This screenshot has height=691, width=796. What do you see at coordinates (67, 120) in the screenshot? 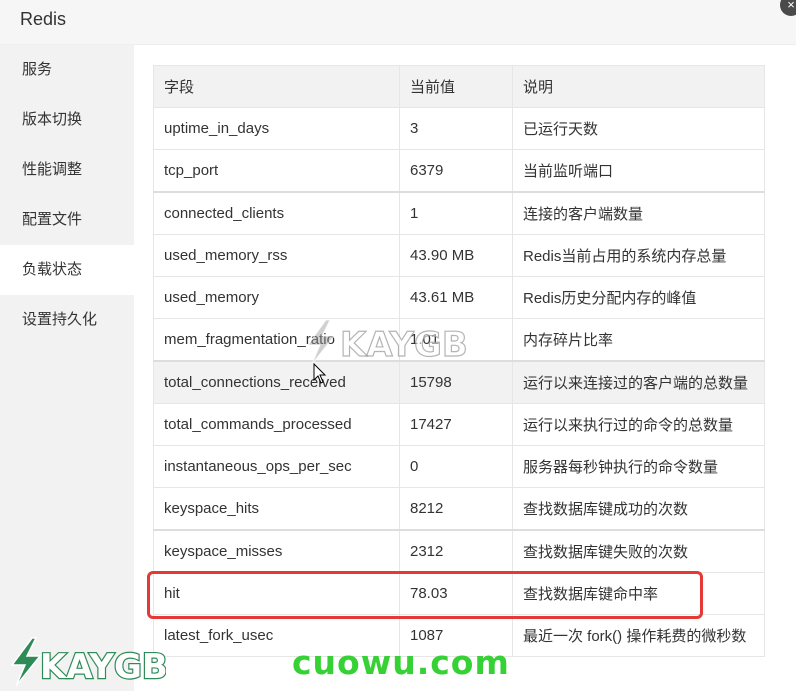
I see `sidebar-item-version-switch: 版本切换` at bounding box center [67, 120].